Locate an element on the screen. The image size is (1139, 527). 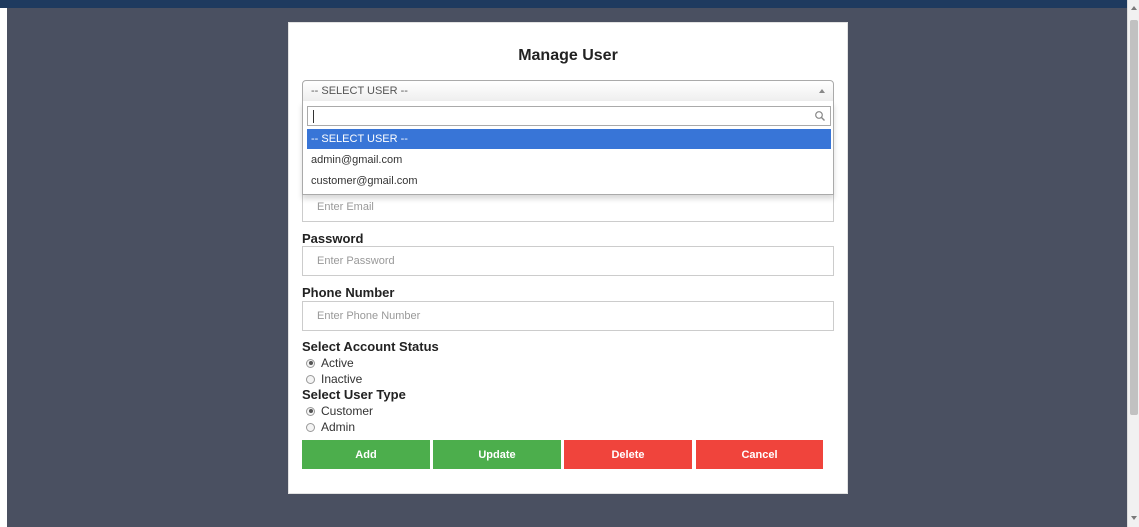
search-icon is located at coordinates (820, 116).